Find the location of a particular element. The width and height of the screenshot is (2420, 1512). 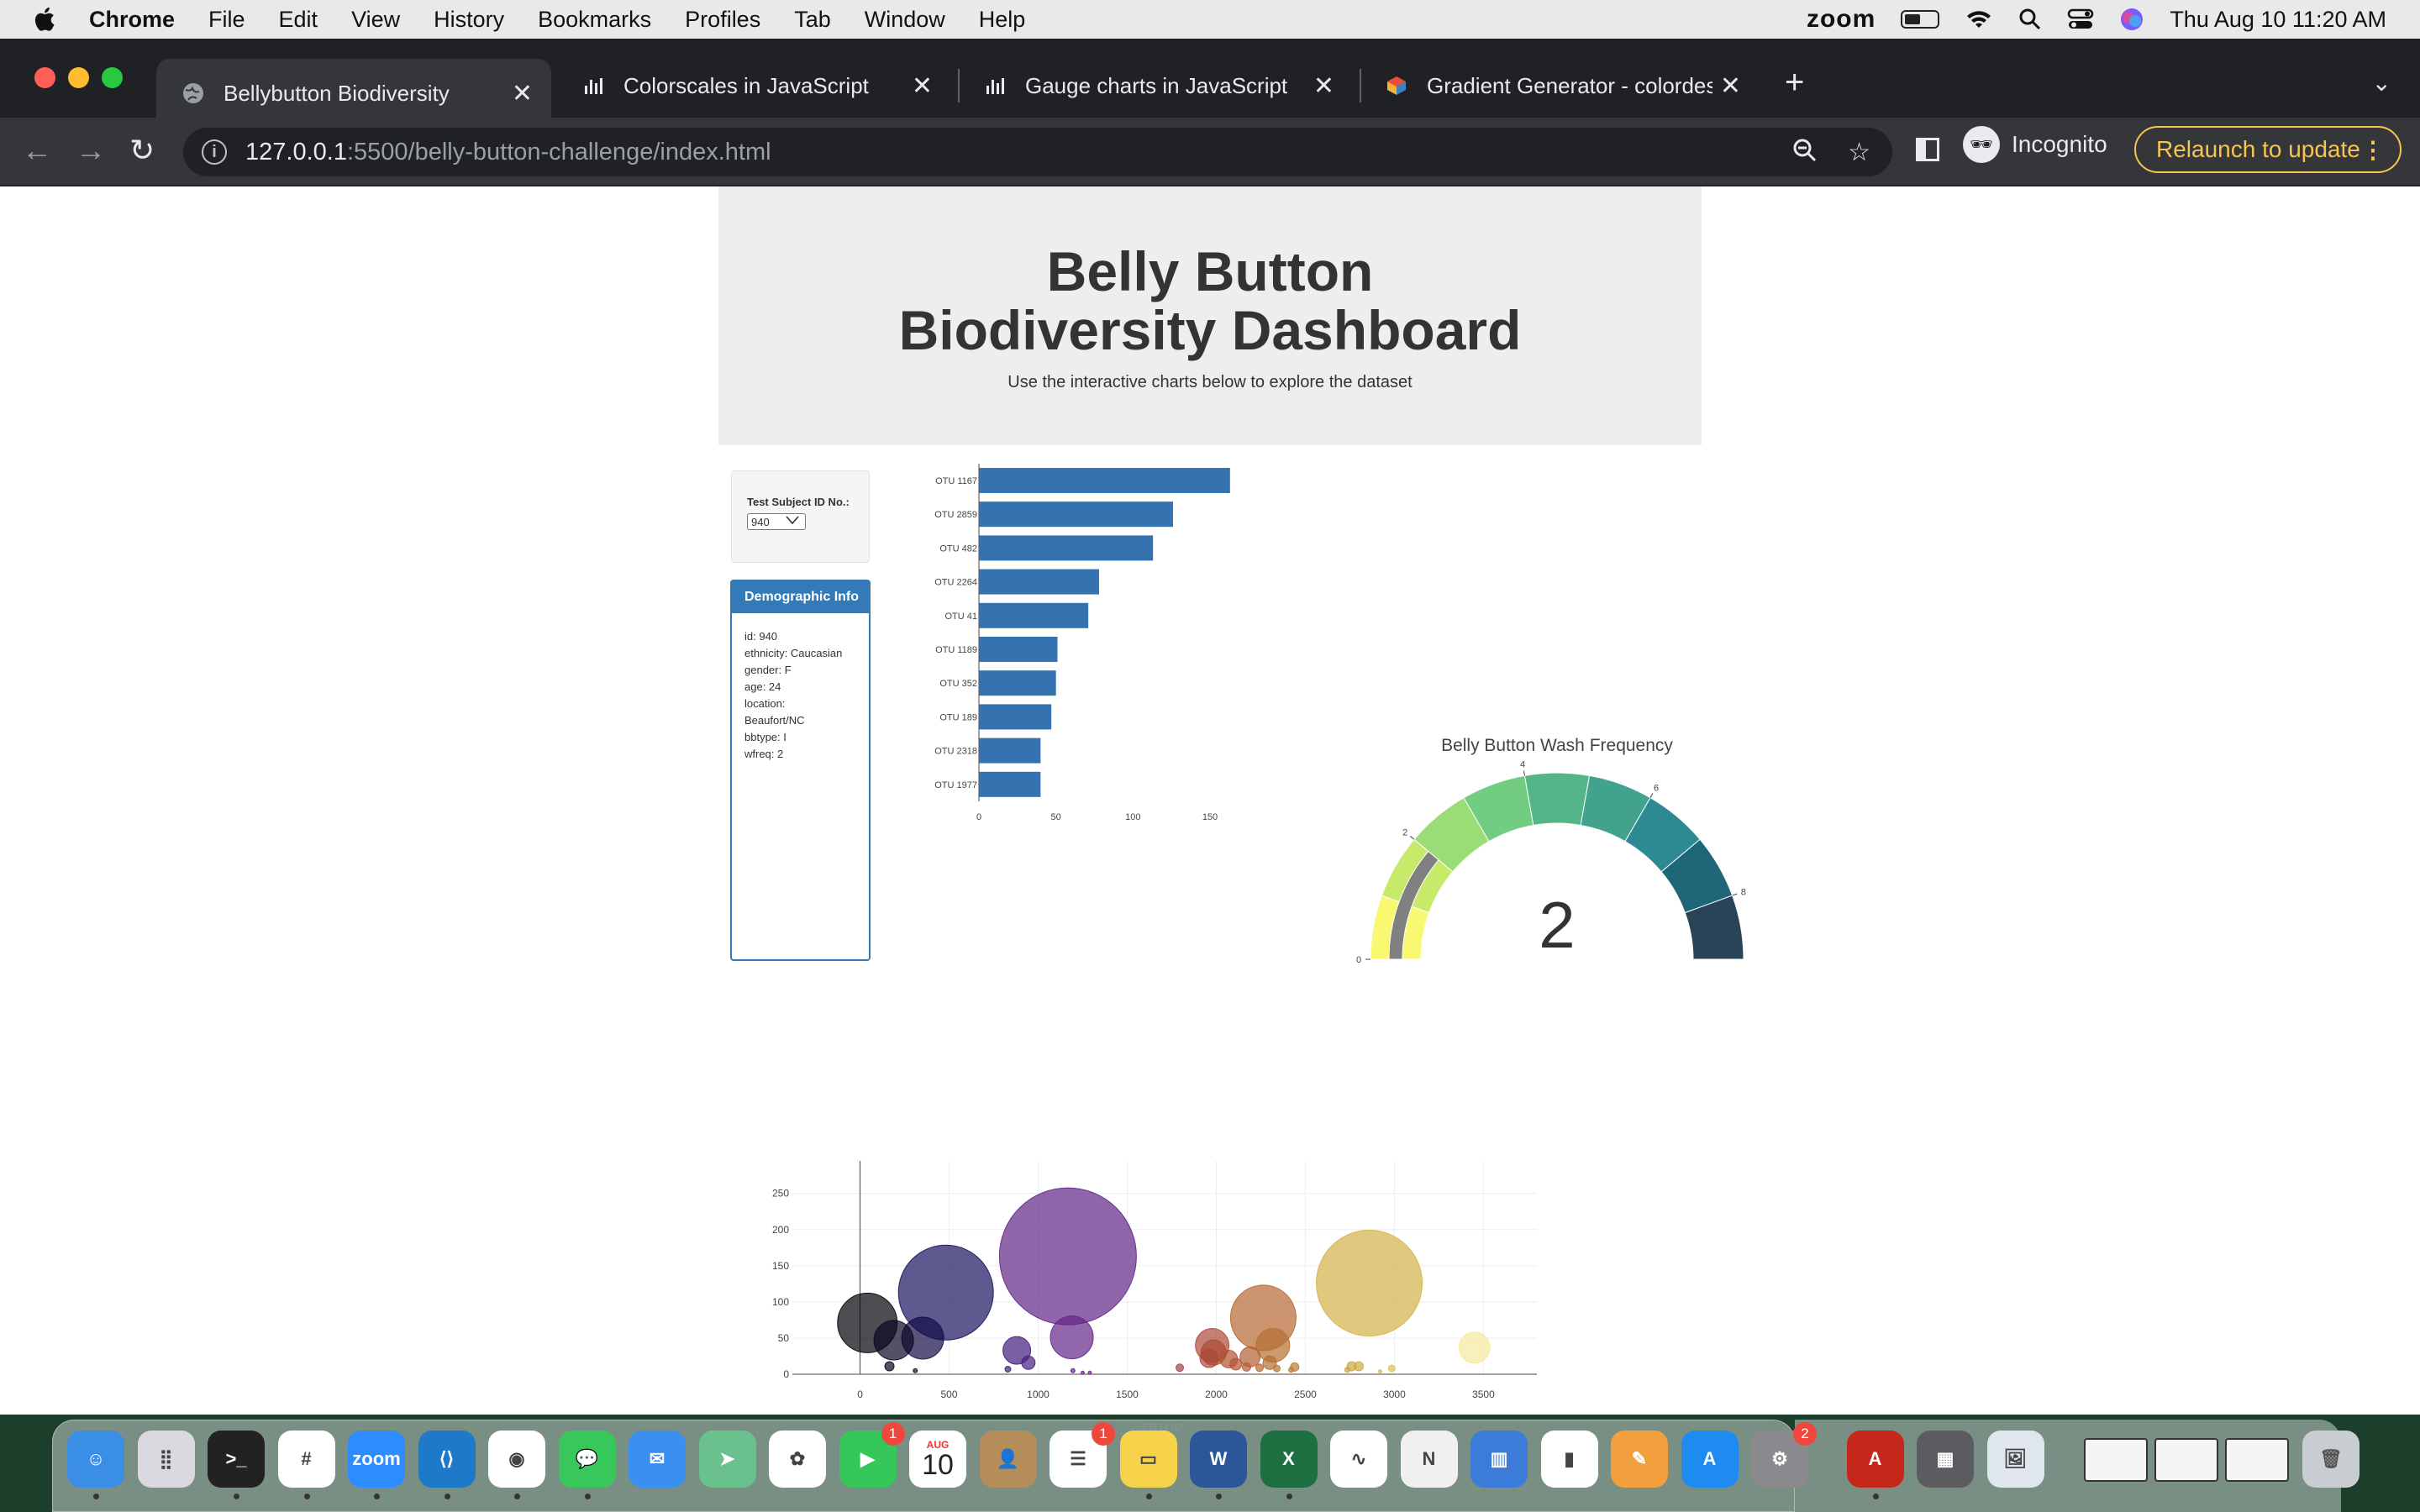

siri-icon is located at coordinates (2131, 19).